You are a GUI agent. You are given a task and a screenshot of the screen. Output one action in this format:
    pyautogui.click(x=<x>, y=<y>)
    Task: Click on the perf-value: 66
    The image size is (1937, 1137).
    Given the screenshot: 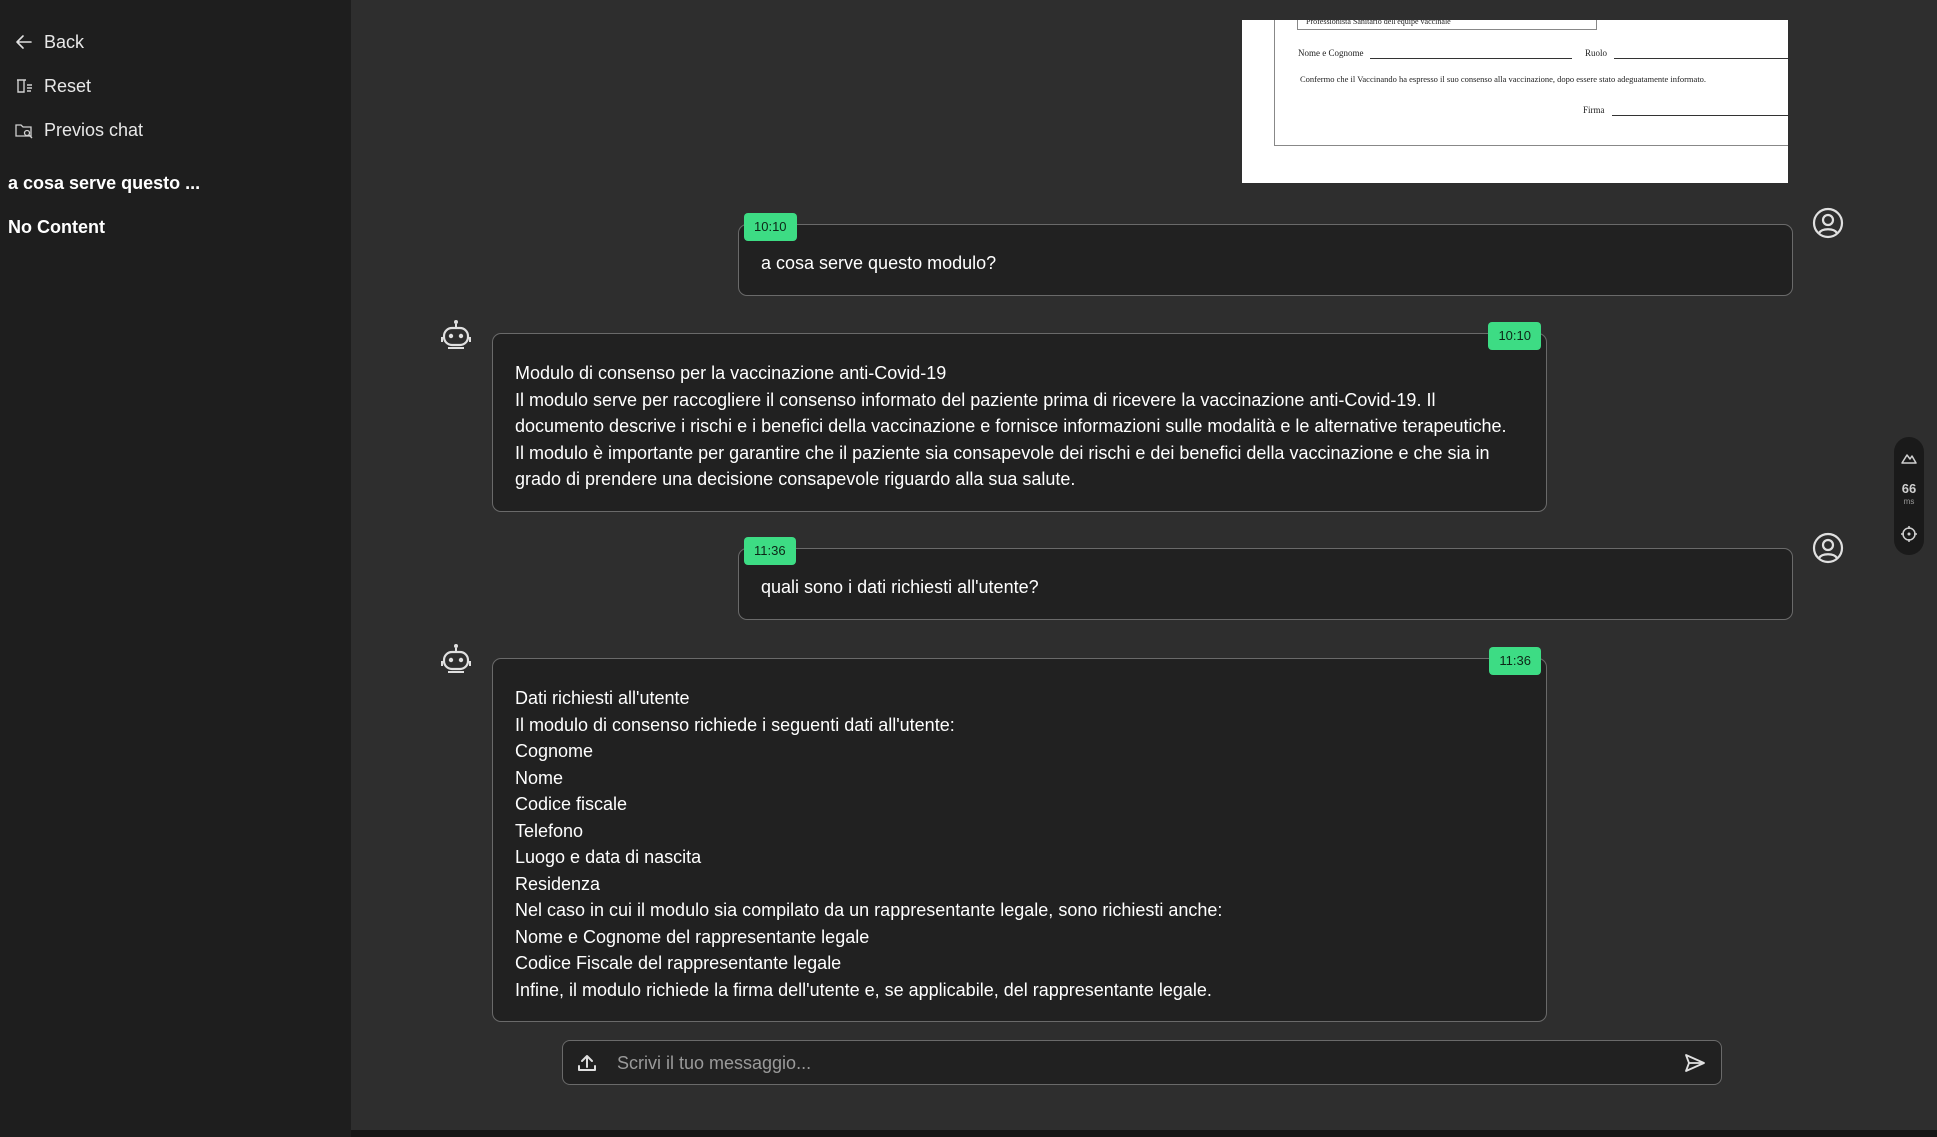 What is the action you would take?
    pyautogui.click(x=1909, y=488)
    